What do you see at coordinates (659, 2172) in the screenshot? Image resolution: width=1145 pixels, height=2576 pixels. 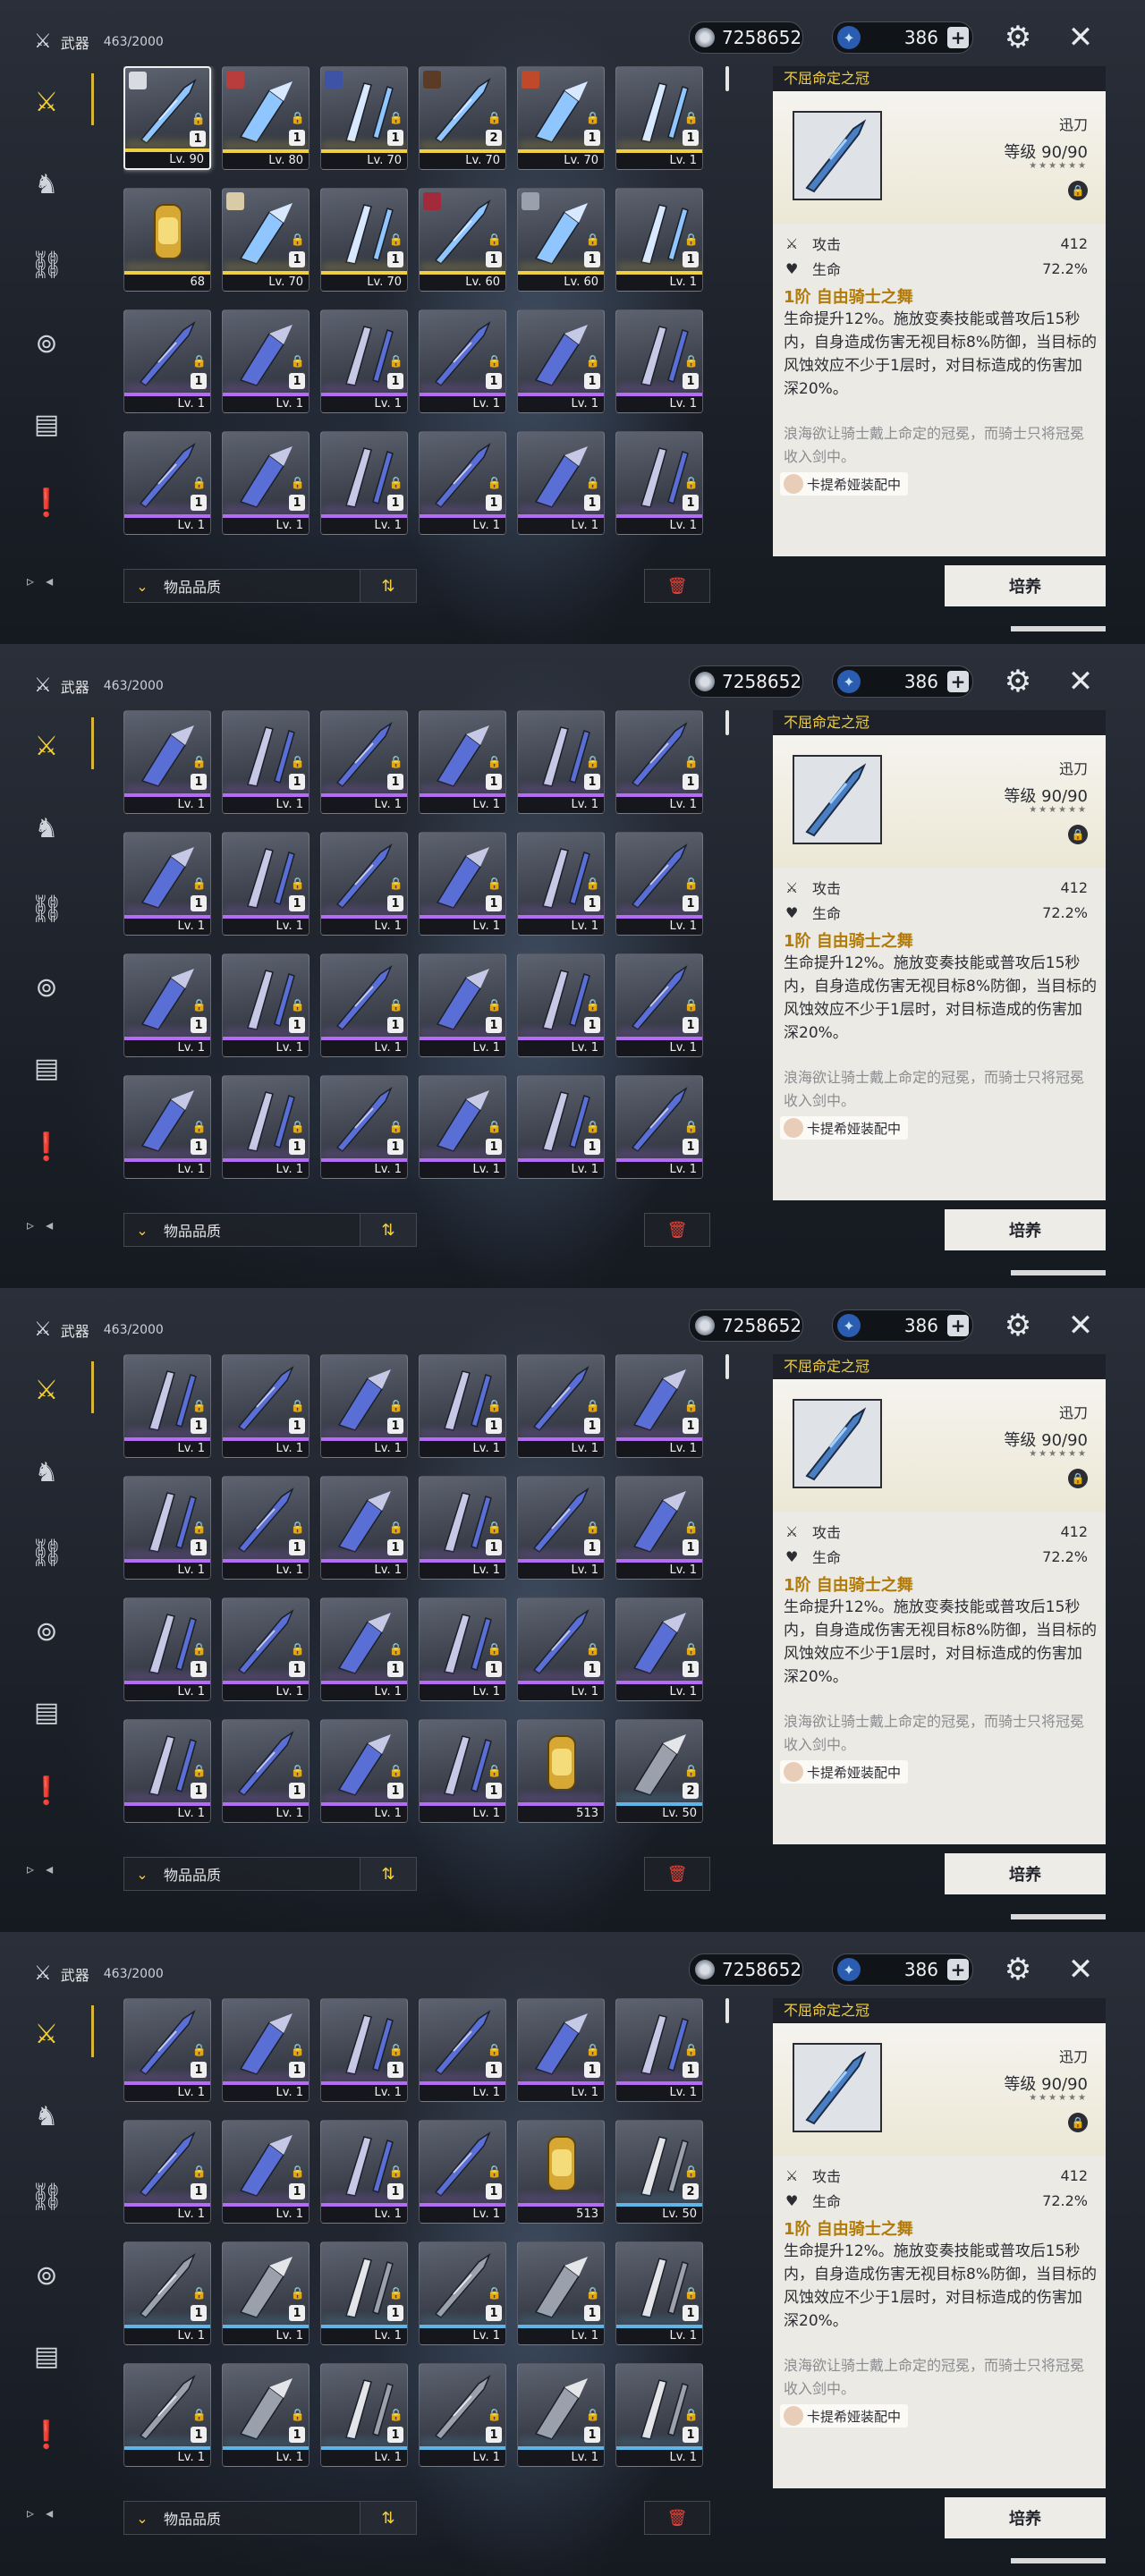 I see `weapon-card: 🔒 2 Lv. 50` at bounding box center [659, 2172].